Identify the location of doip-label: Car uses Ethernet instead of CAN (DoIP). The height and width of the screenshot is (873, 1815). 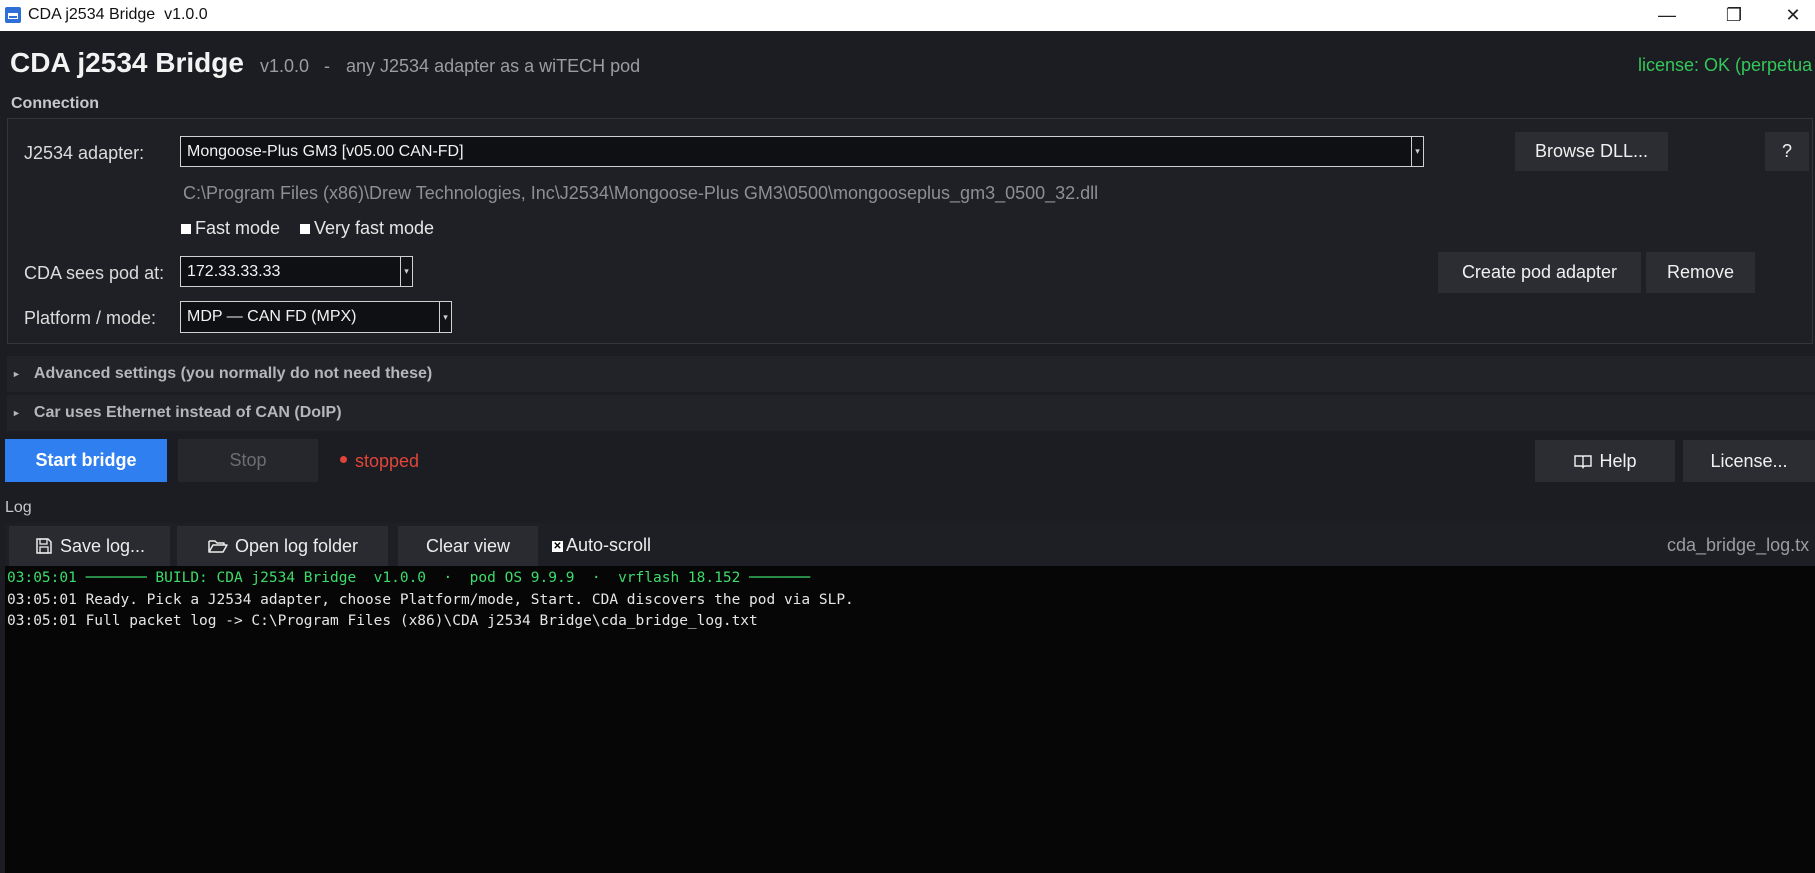
(187, 412).